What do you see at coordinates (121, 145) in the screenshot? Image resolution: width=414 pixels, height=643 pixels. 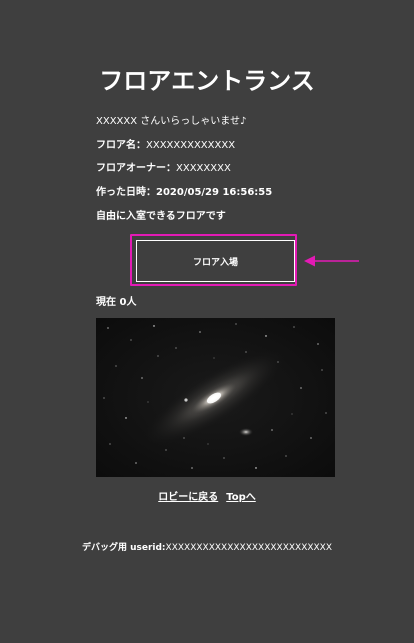 I see `floor-name-label: フロア名：` at bounding box center [121, 145].